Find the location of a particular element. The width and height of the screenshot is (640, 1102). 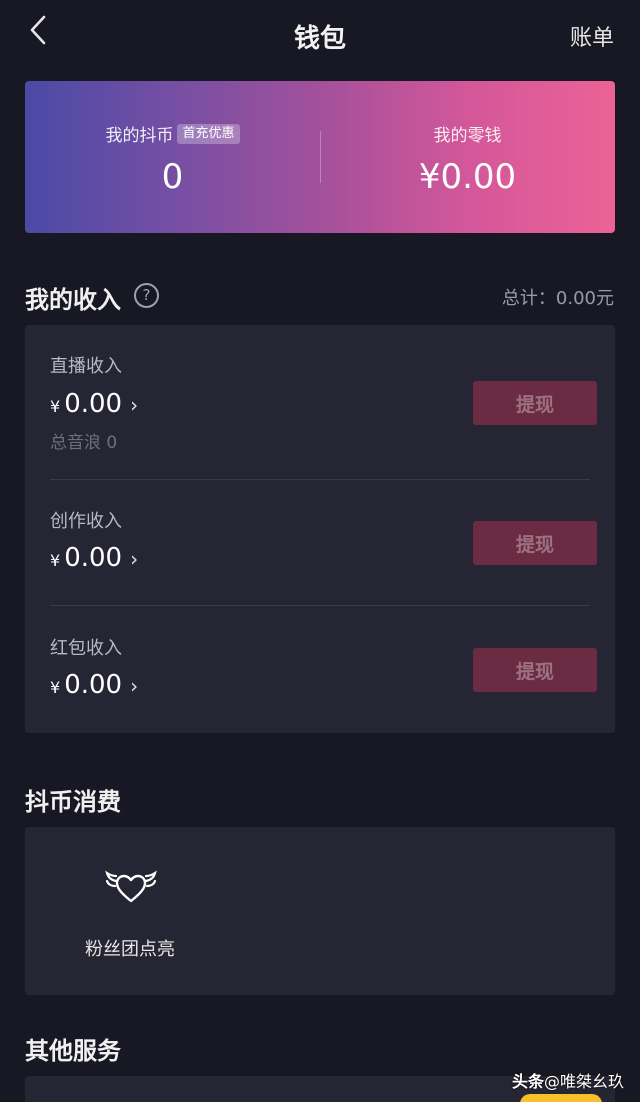

income-row-redpacket: 红包收入 ¥ 0.00 › 提现 is located at coordinates (320, 669).